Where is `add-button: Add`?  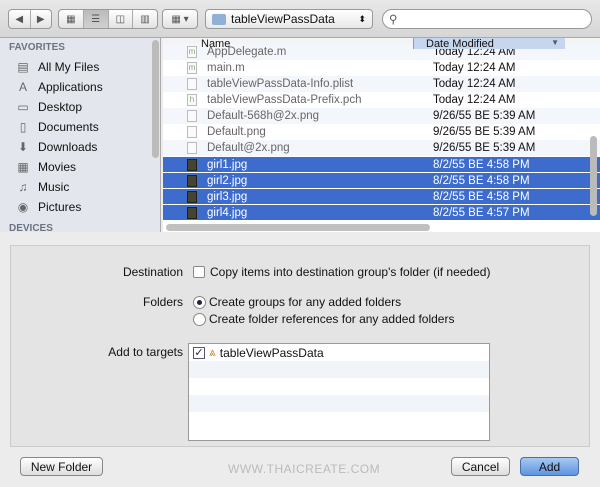
add-button: Add is located at coordinates (549, 466).